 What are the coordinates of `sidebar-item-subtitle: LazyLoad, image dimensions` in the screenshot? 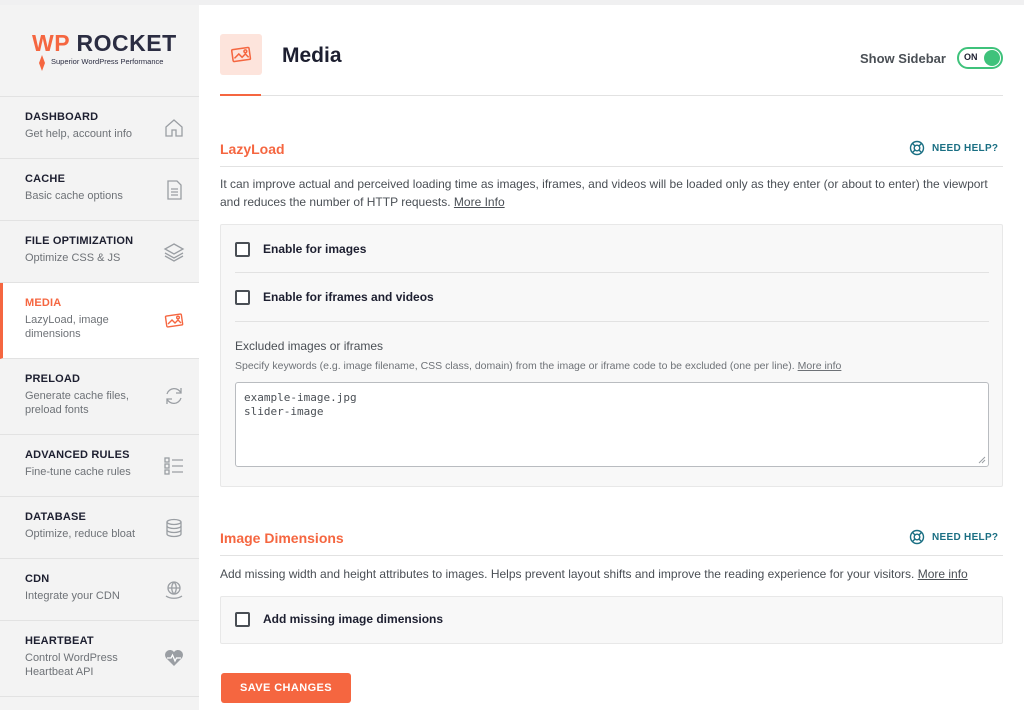 It's located at (67, 327).